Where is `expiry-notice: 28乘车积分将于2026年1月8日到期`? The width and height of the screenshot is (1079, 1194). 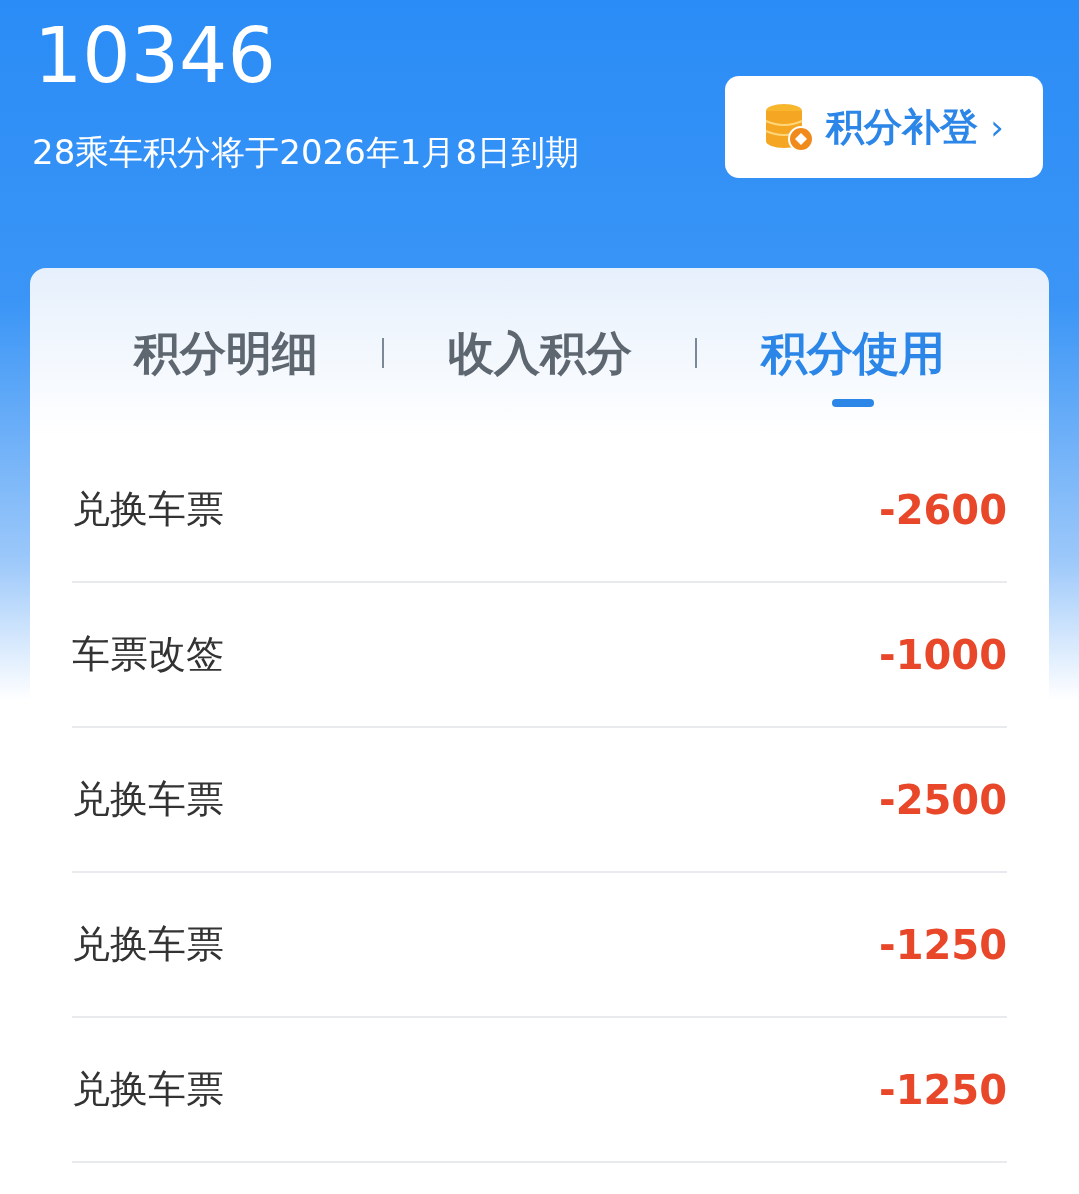 expiry-notice: 28乘车积分将于2026年1月8日到期 is located at coordinates (306, 152).